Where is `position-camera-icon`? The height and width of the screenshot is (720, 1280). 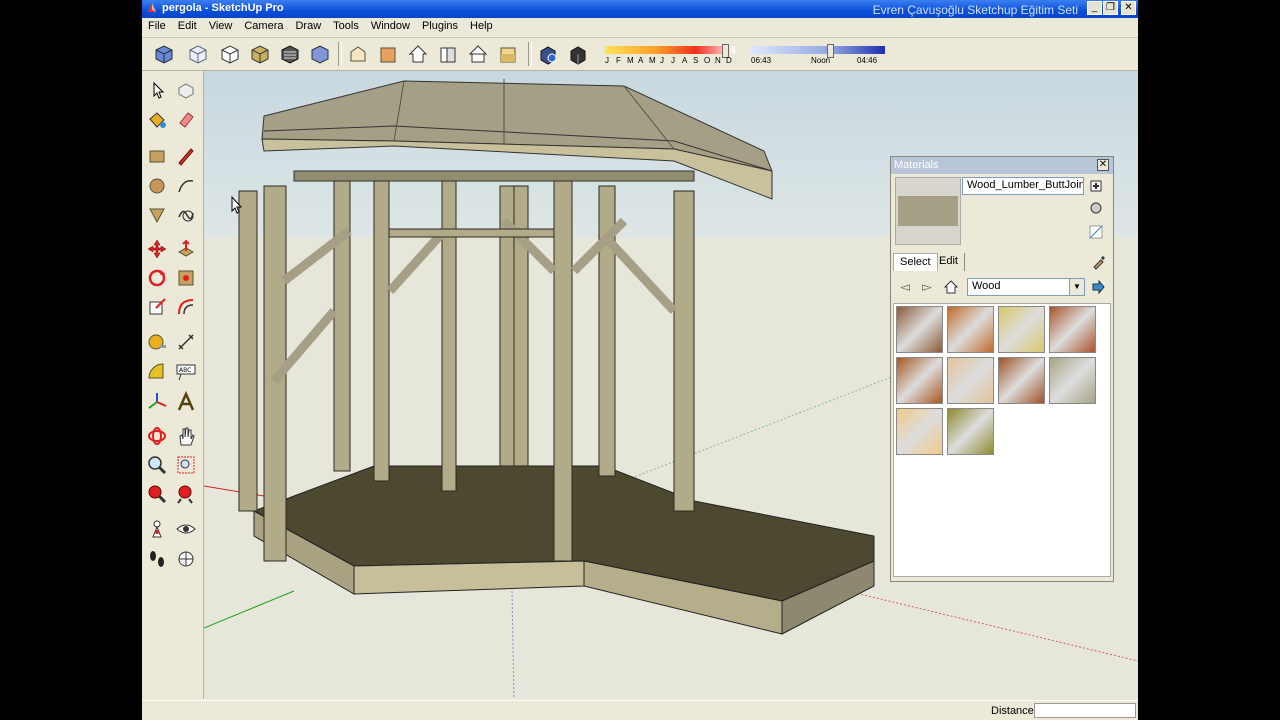 position-camera-icon is located at coordinates (157, 529).